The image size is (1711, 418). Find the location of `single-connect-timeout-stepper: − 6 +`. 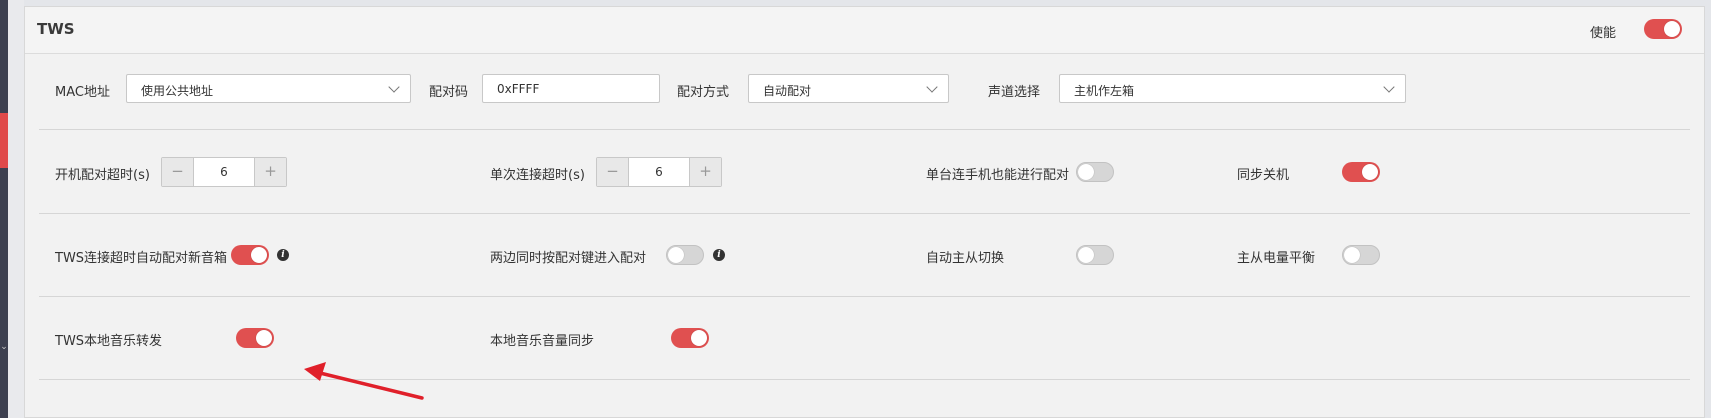

single-connect-timeout-stepper: − 6 + is located at coordinates (659, 172).